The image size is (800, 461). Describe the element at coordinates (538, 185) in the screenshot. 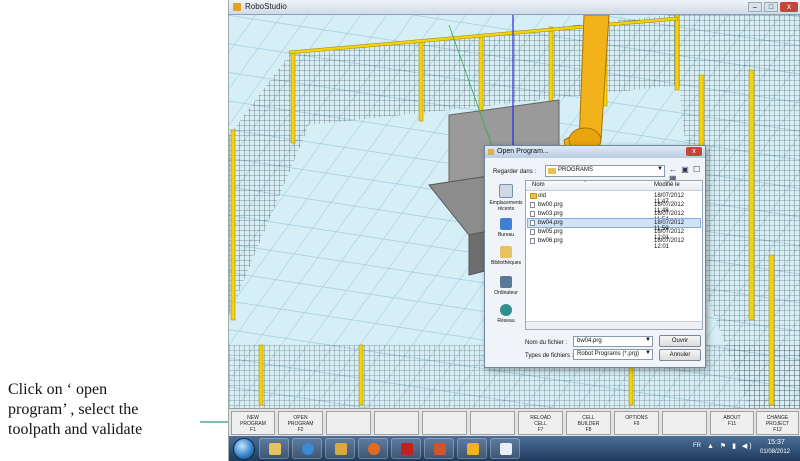

I see `column-name: Nom` at that location.